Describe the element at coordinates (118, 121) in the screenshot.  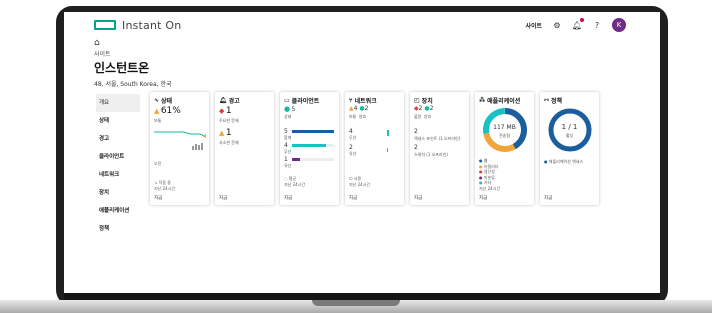
I see `sidebar-item-status: 상태` at that location.